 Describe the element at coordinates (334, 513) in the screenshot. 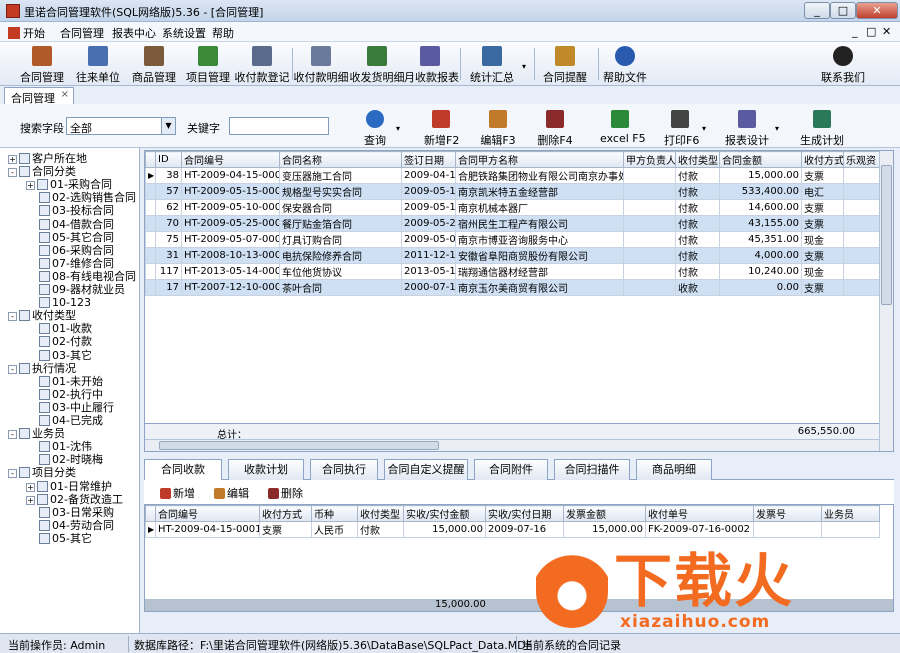

I see `column-header: 币种` at that location.